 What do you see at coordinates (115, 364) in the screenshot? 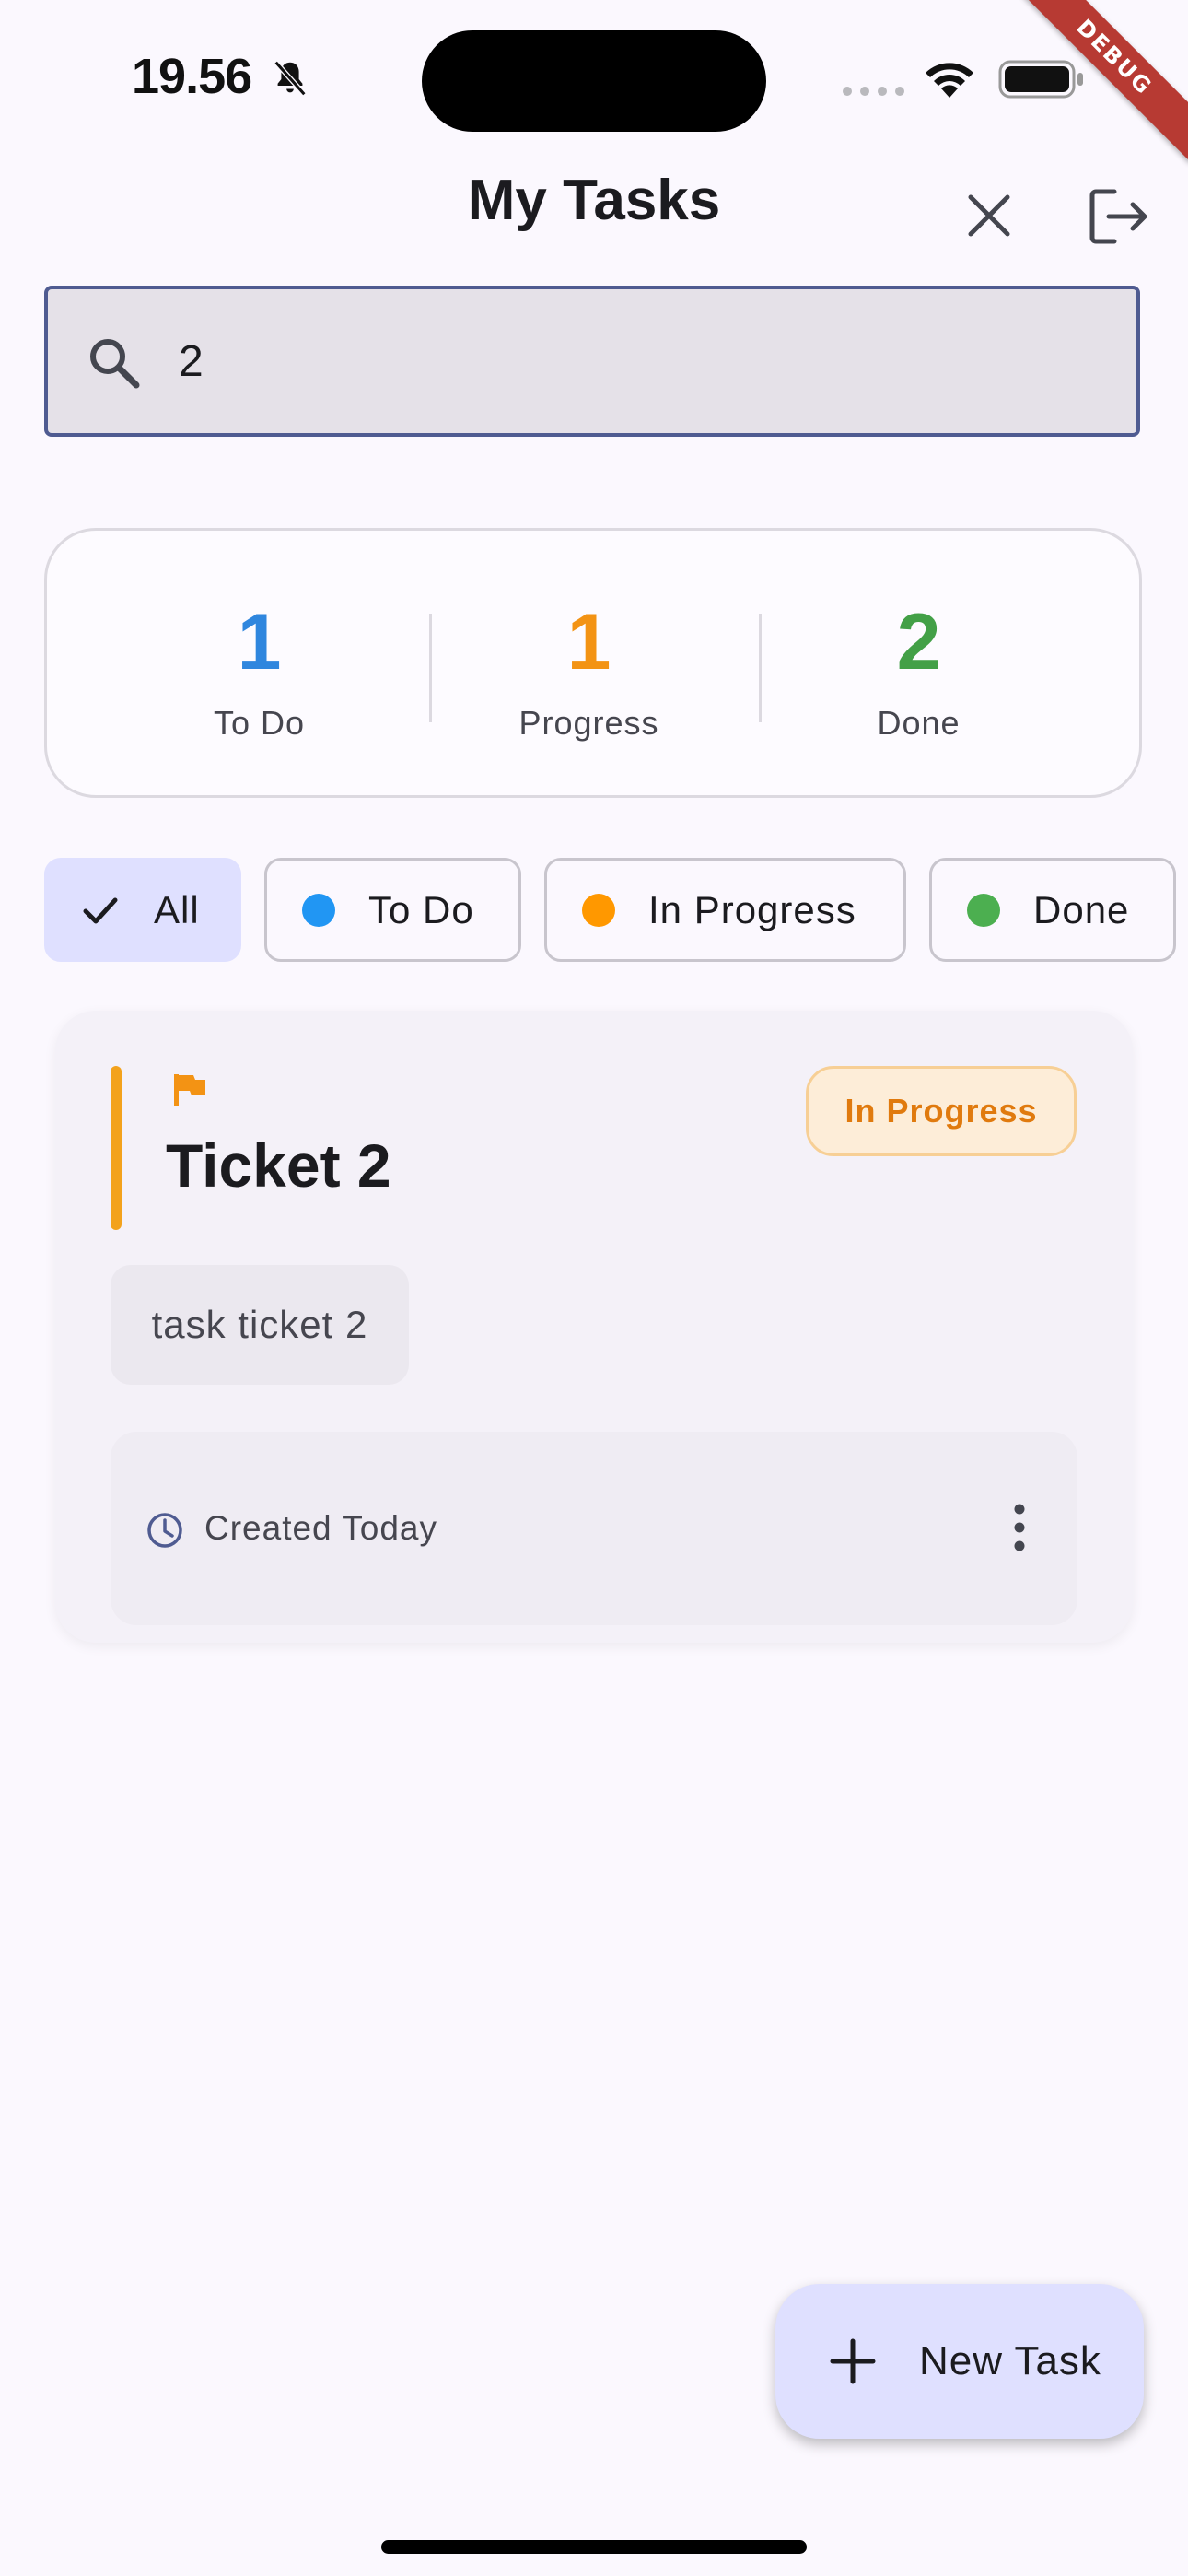
I see `search-icon` at bounding box center [115, 364].